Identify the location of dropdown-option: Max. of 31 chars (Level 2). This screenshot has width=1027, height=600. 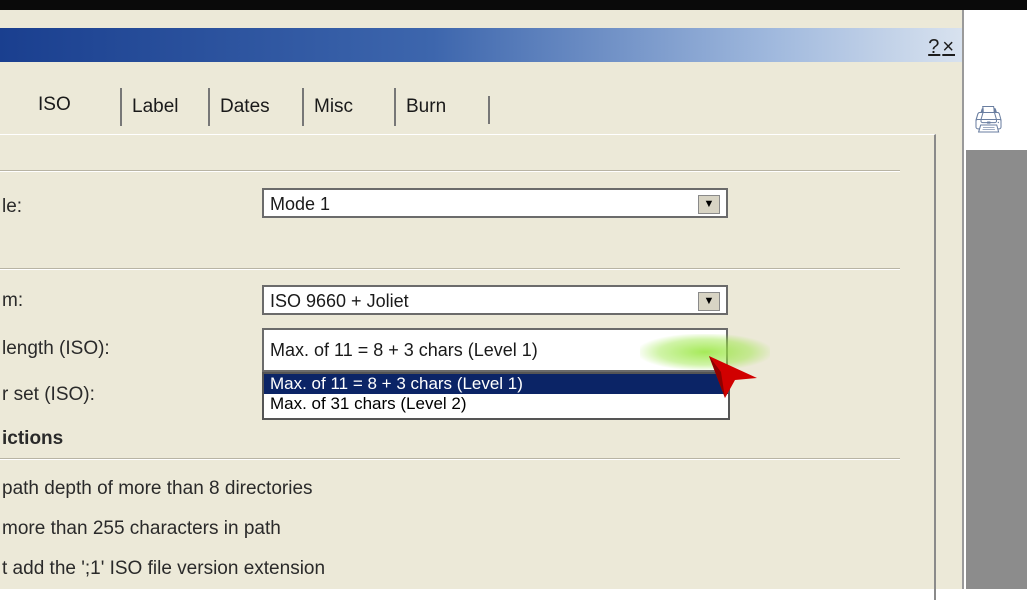
(496, 404).